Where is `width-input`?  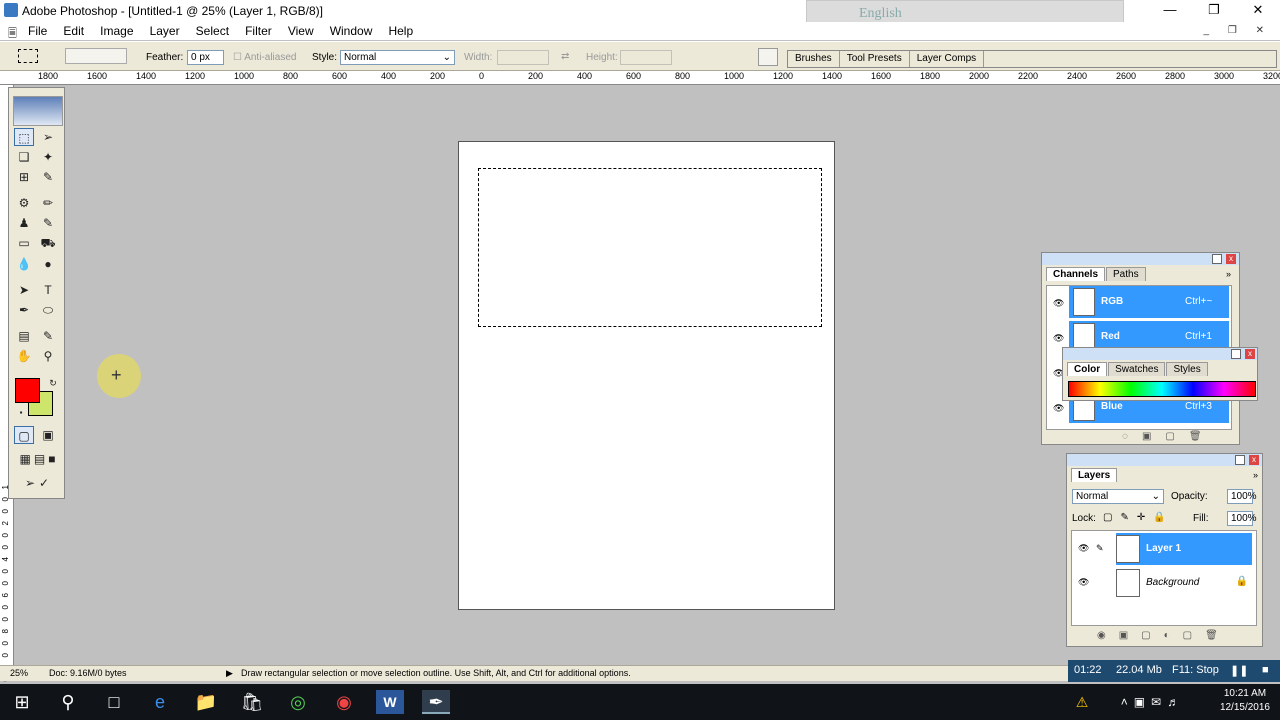 width-input is located at coordinates (523, 57).